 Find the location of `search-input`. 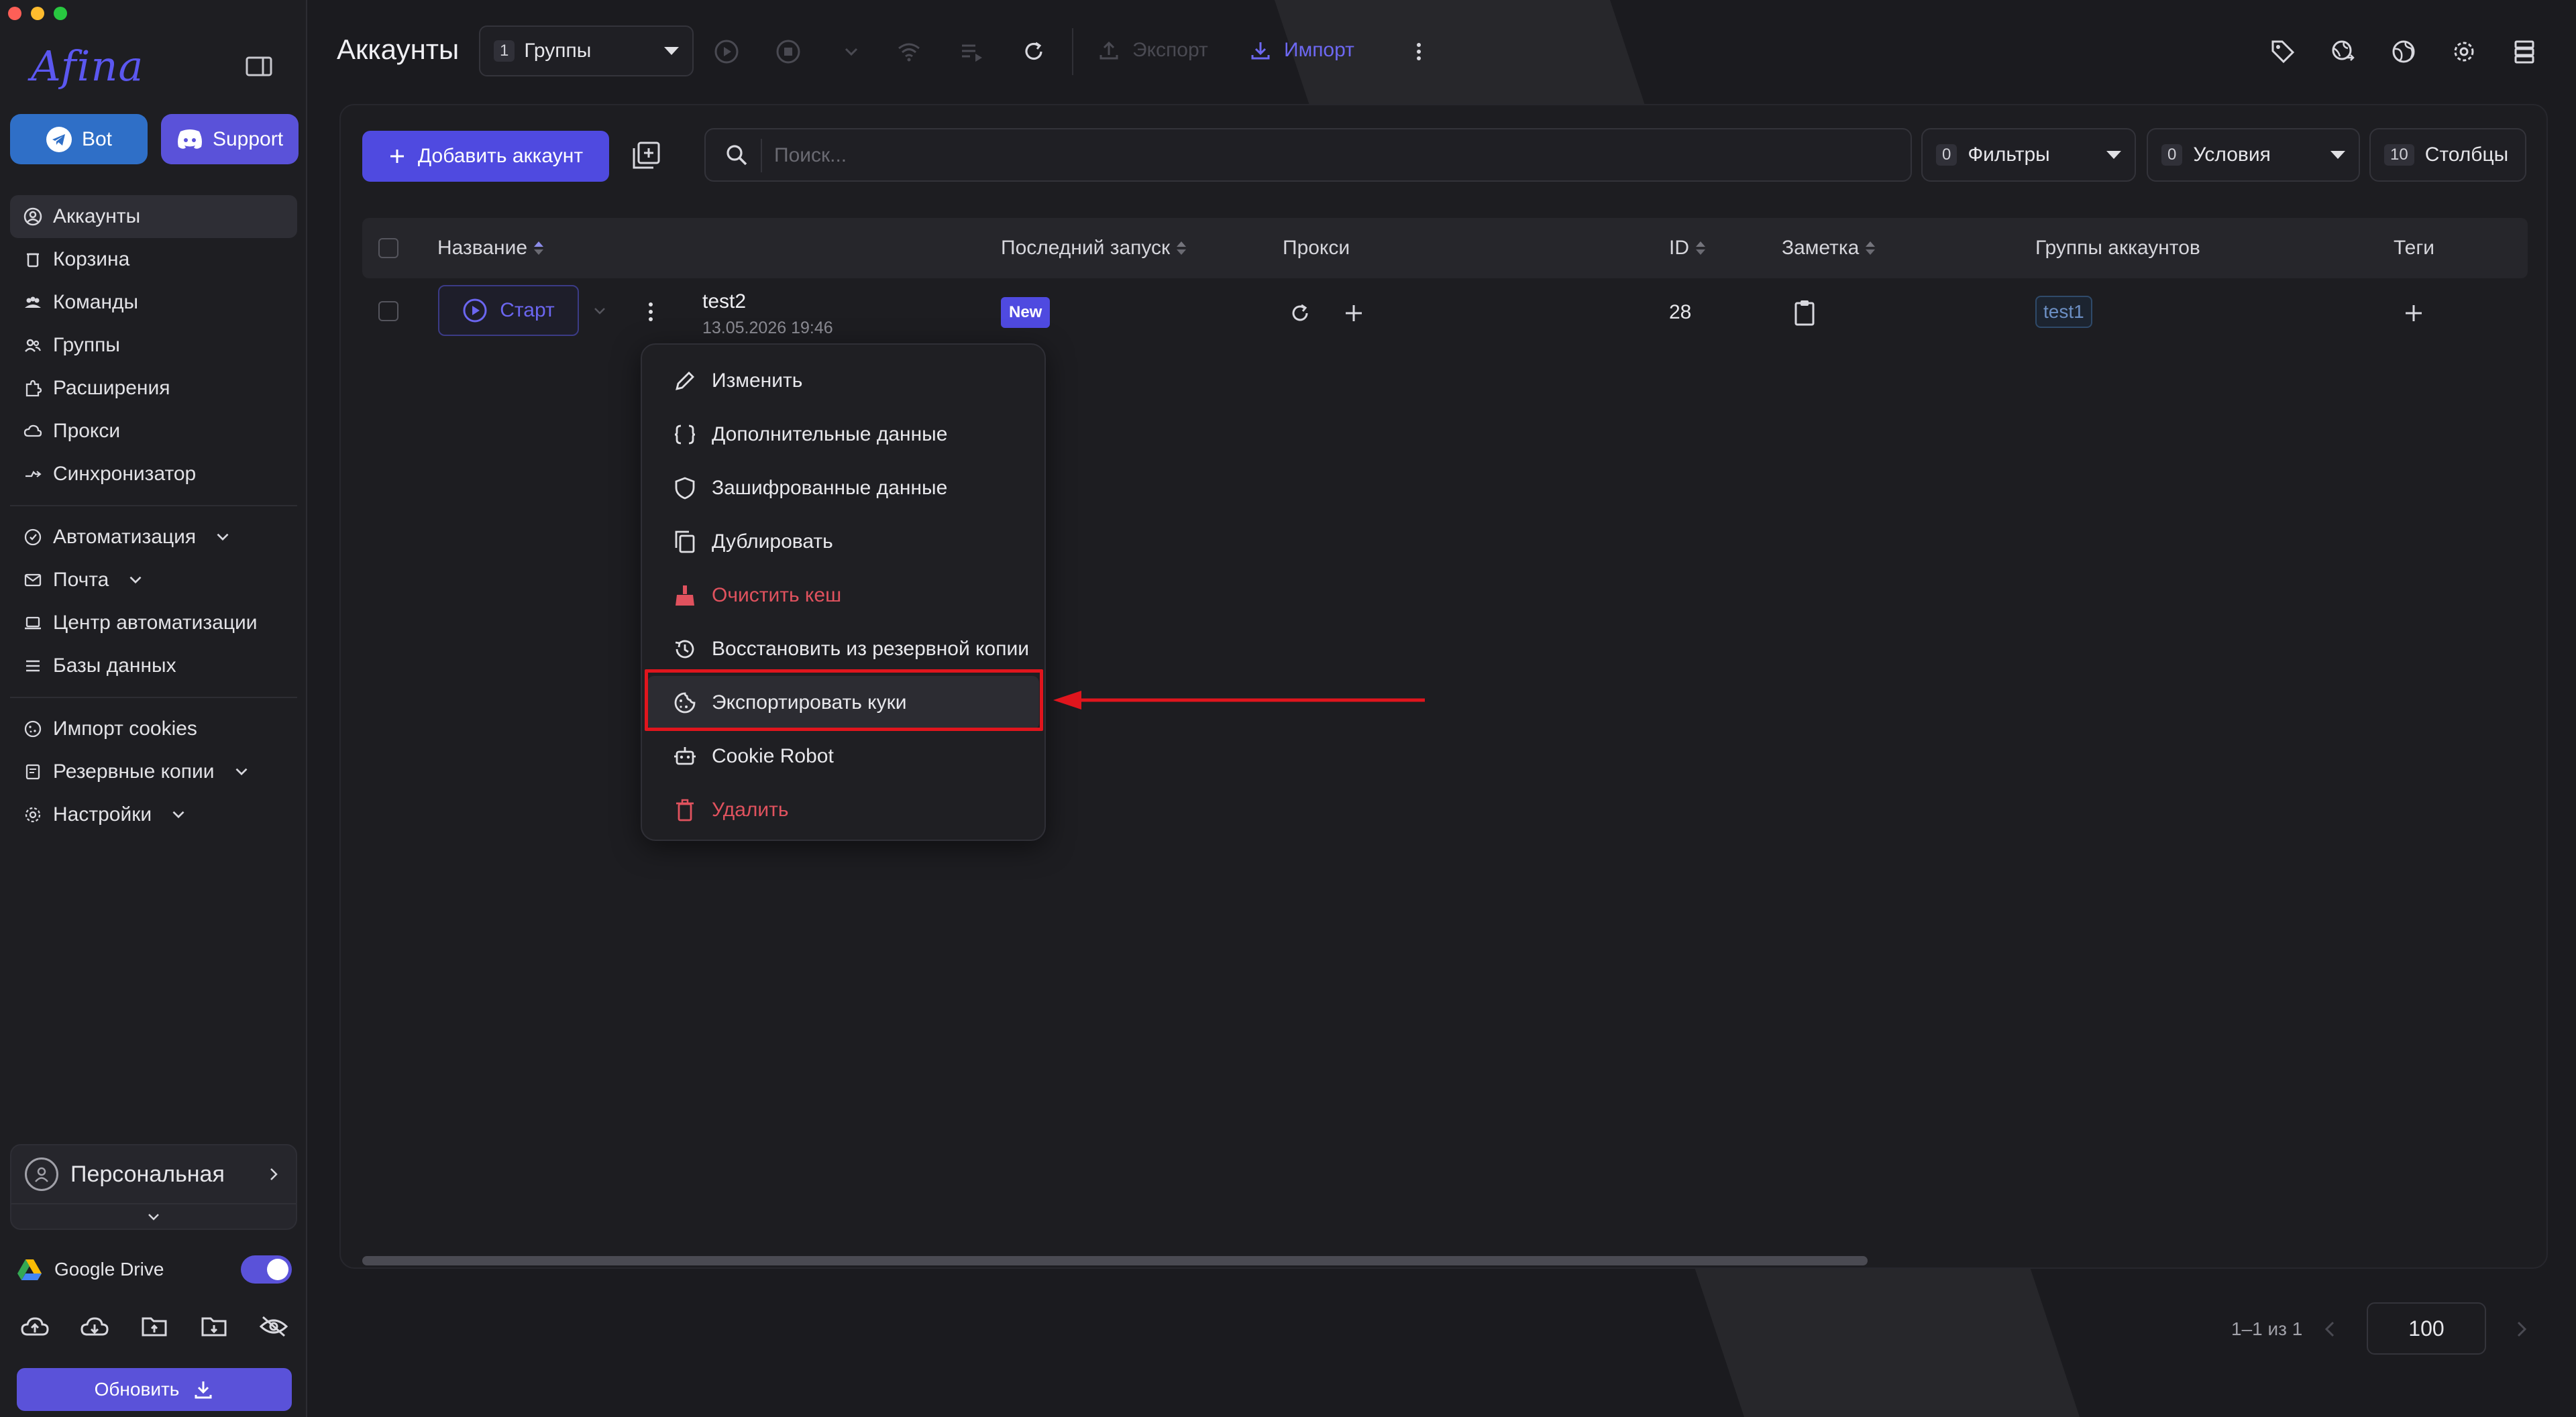

search-input is located at coordinates (1327, 155).